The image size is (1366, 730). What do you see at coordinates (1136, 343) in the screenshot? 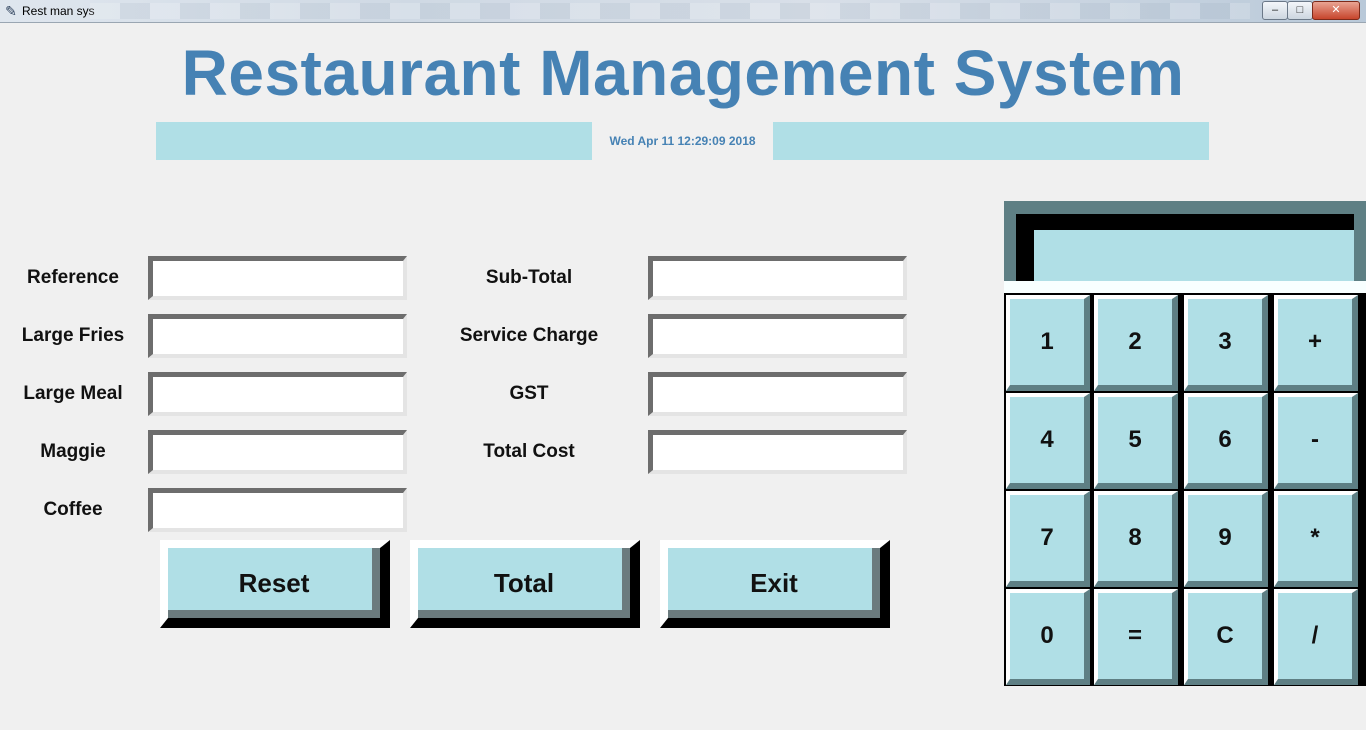
I see `calc-key-2: 2` at bounding box center [1136, 343].